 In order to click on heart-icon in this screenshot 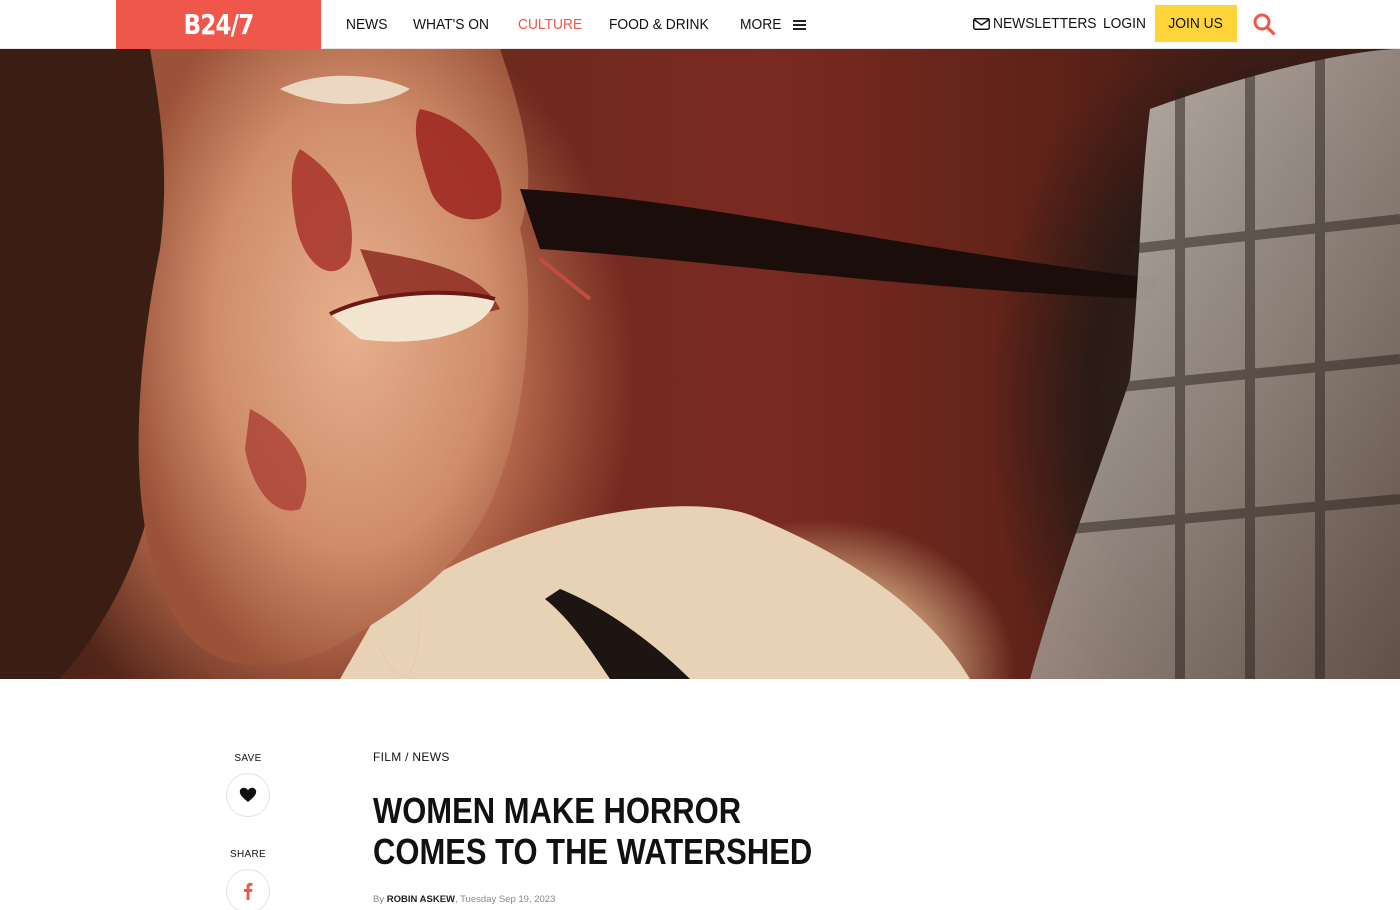, I will do `click(248, 794)`.